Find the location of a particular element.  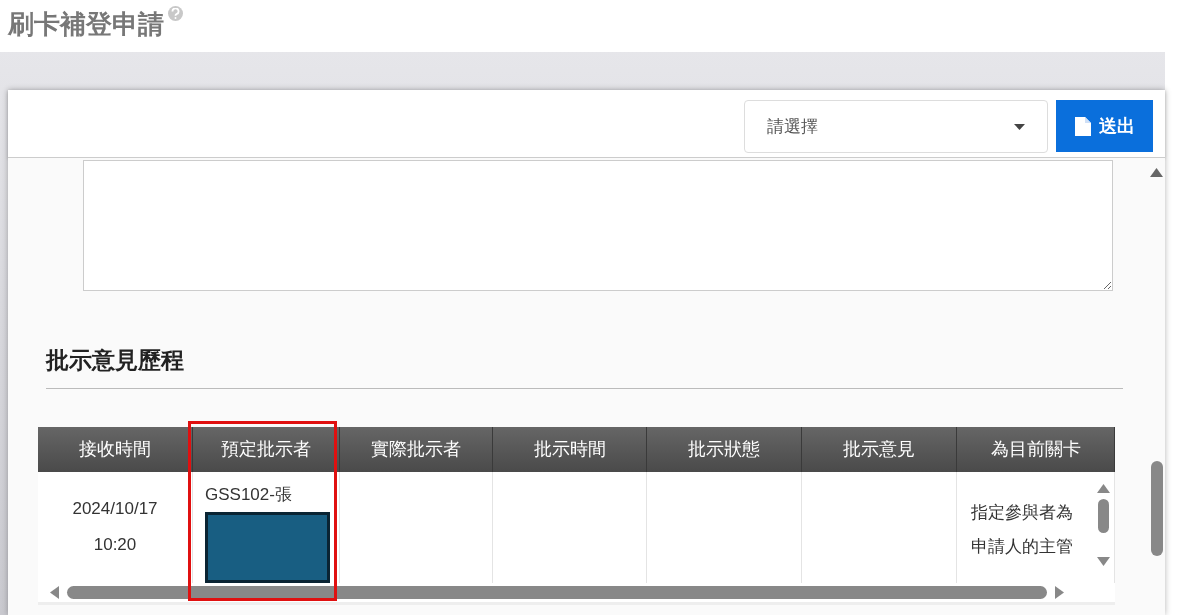

table-cell-text: GSS102-張 is located at coordinates (248, 494).